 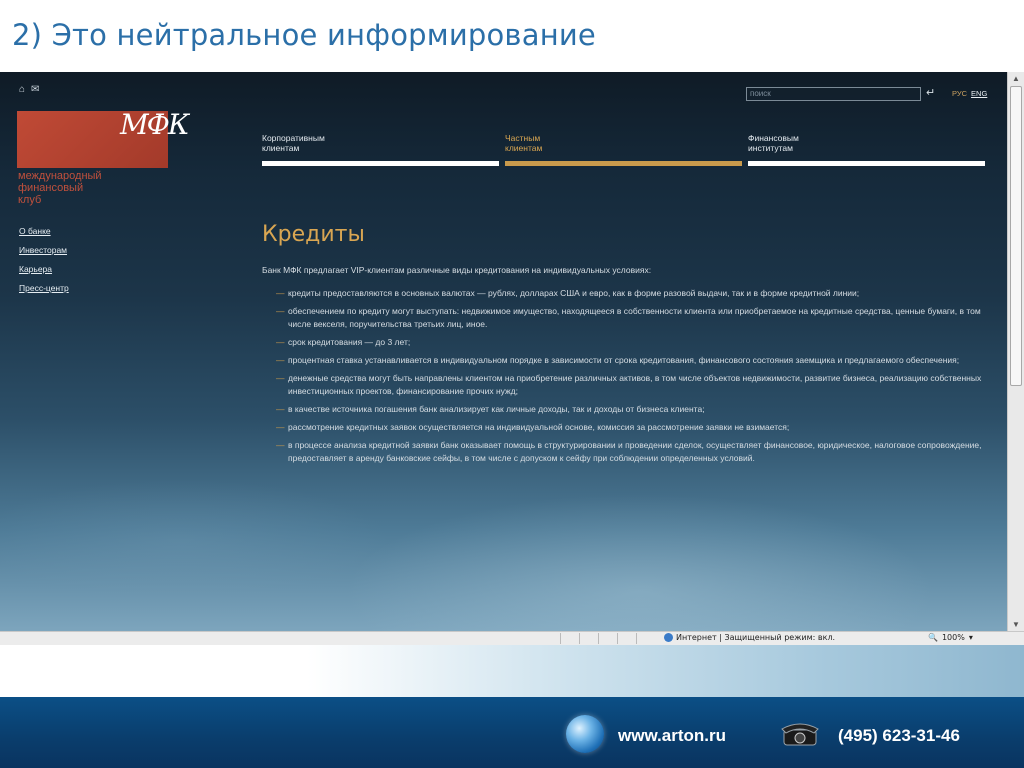 What do you see at coordinates (29, 89) in the screenshot?
I see `top-icons: ⌂ ✉` at bounding box center [29, 89].